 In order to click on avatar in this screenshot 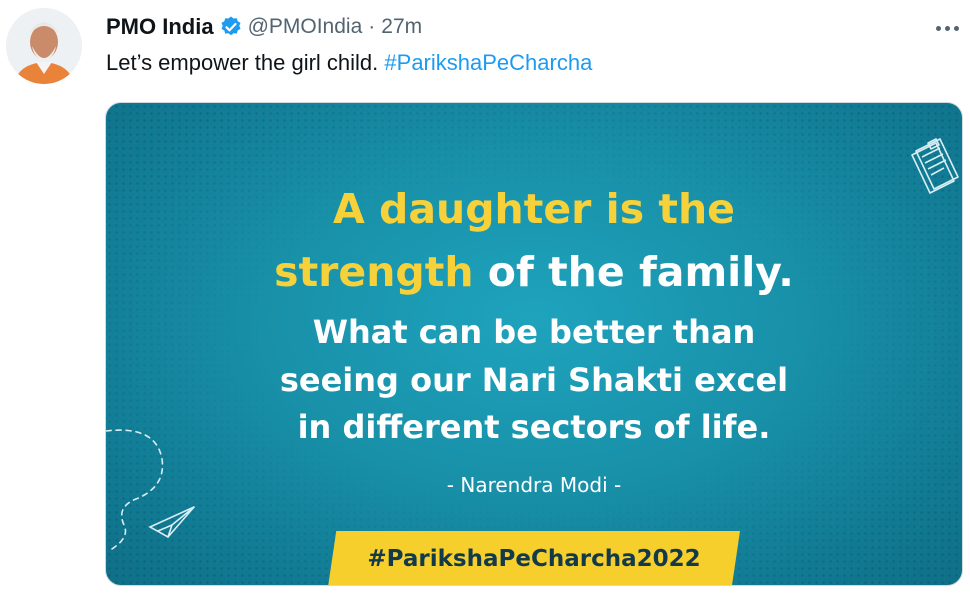, I will do `click(44, 46)`.